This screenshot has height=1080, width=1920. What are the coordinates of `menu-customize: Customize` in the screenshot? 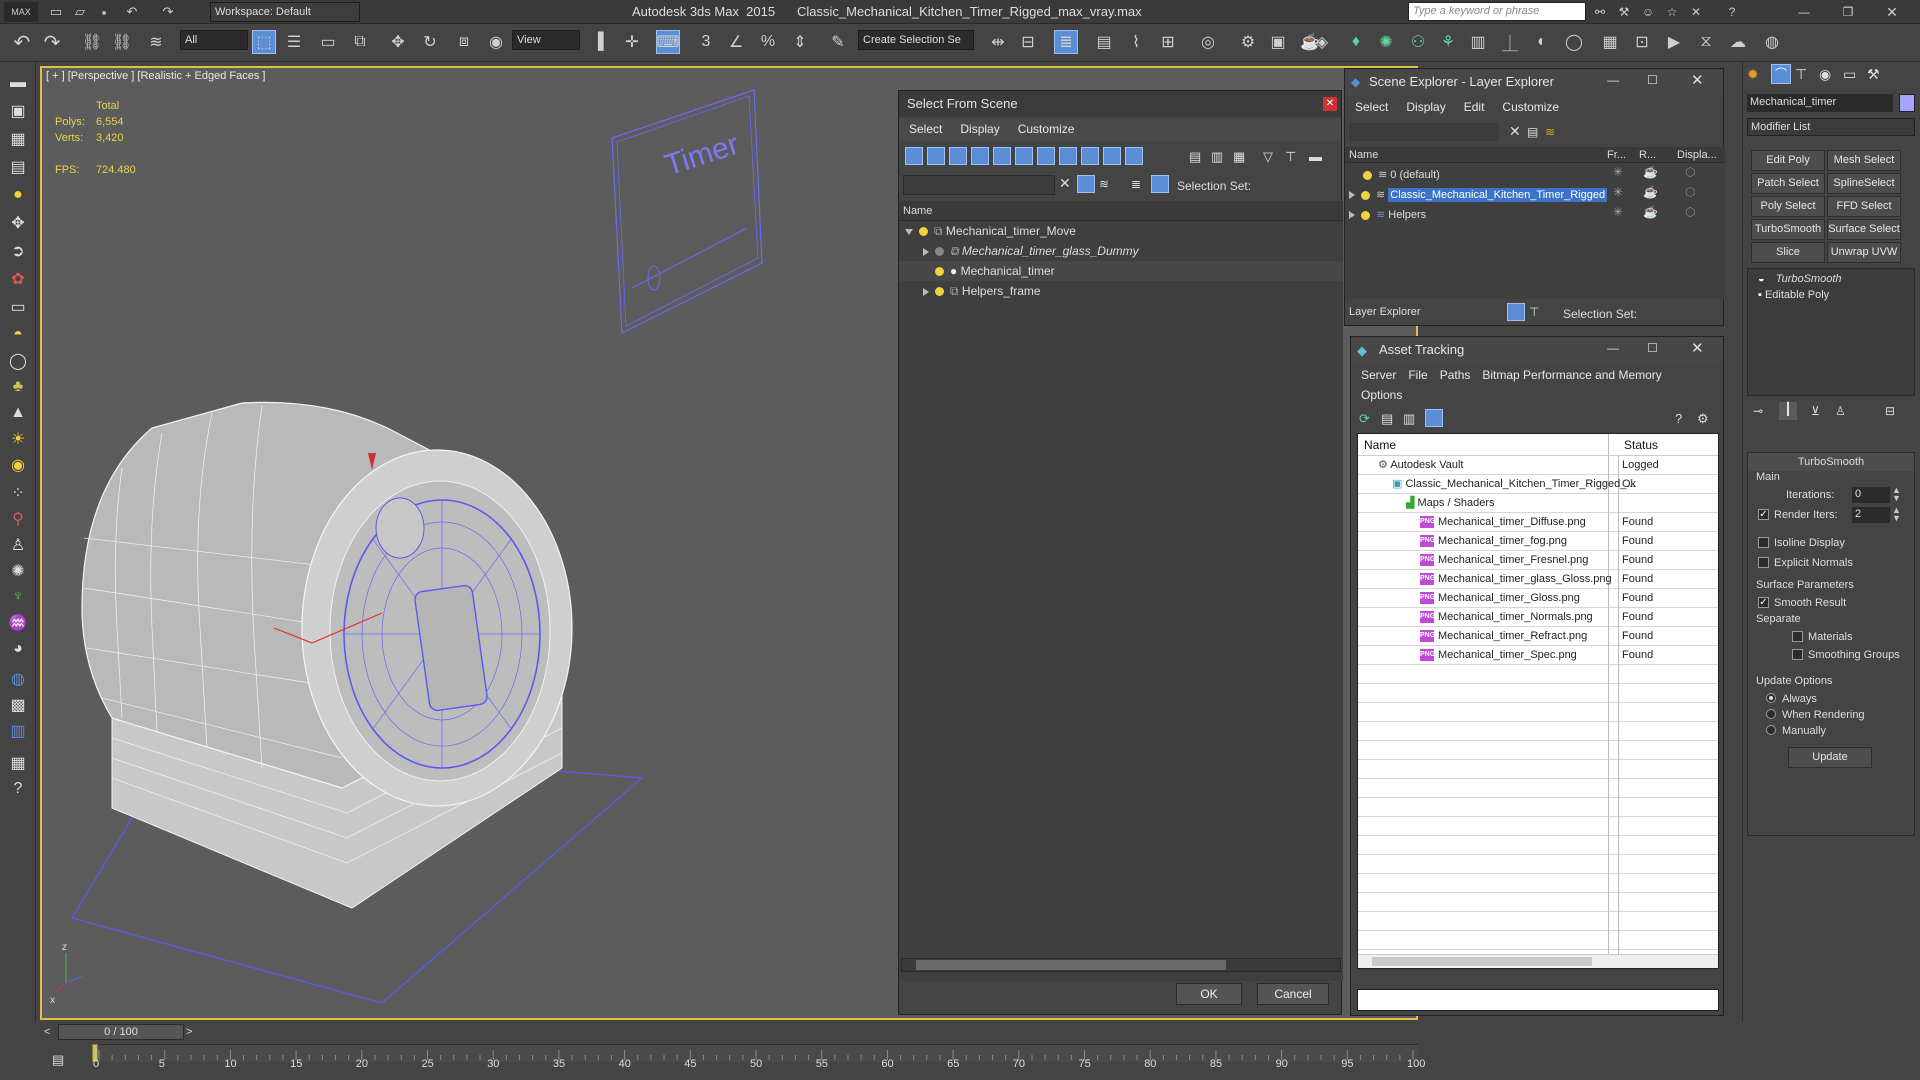 It's located at (1530, 108).